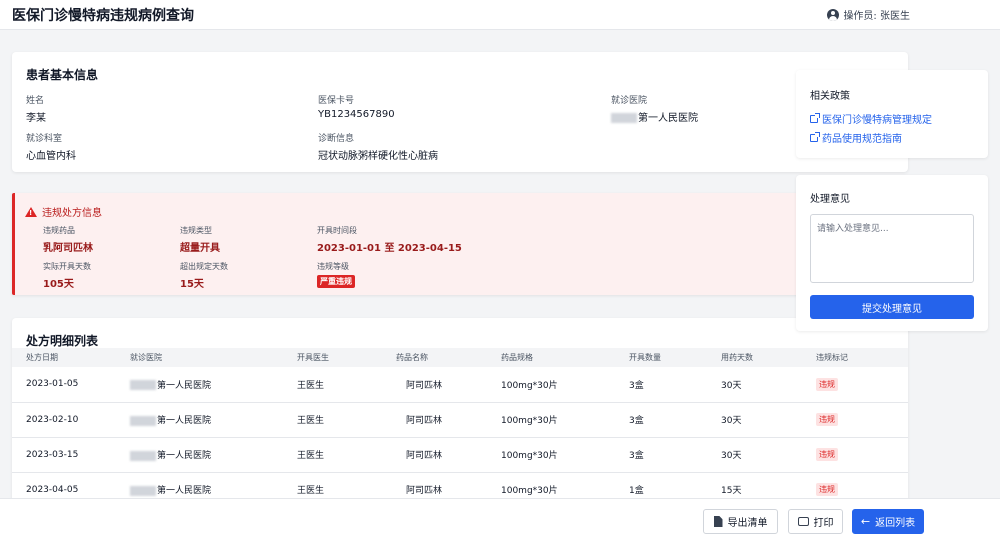  Describe the element at coordinates (830, 96) in the screenshot. I see `policy-title: 相关政策` at that location.